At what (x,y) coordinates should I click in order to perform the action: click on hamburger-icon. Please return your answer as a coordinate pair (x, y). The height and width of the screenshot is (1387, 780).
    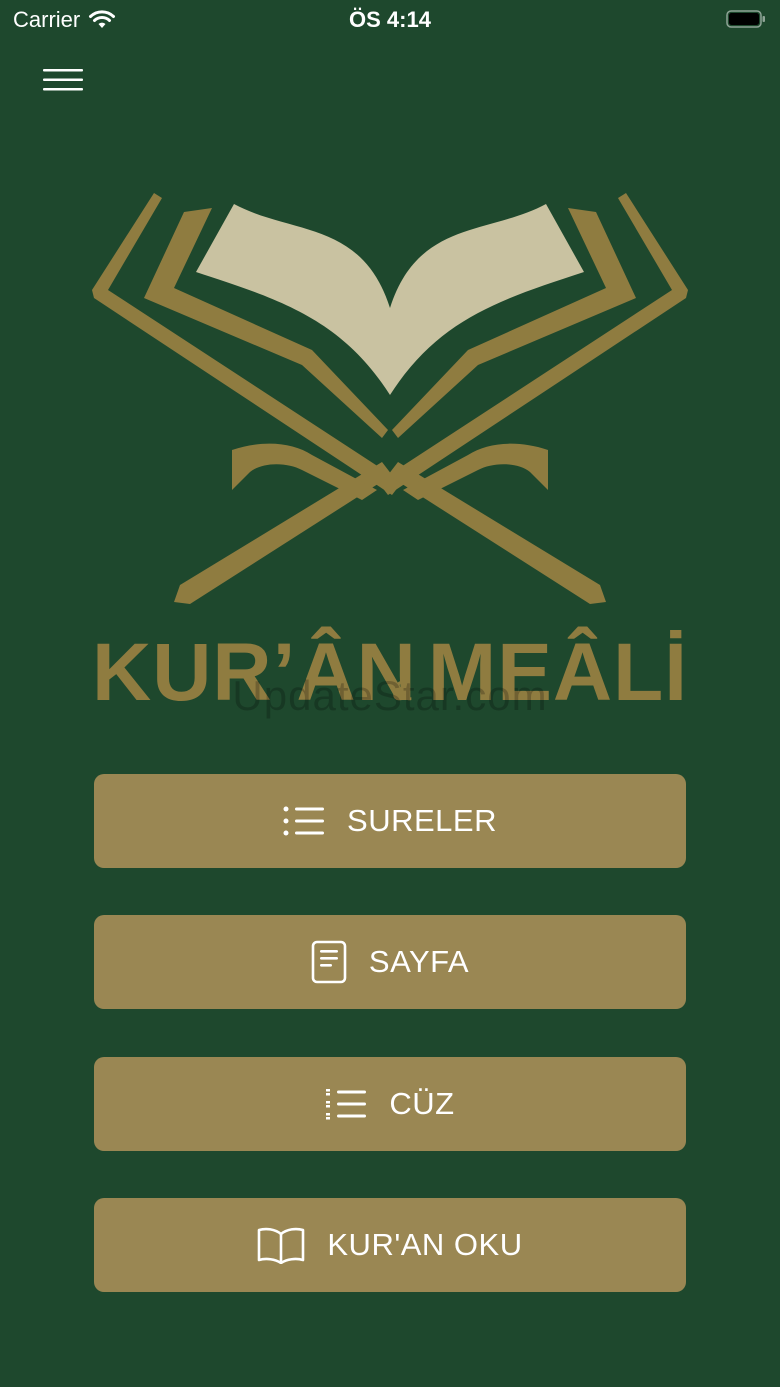
    Looking at the image, I should click on (63, 80).